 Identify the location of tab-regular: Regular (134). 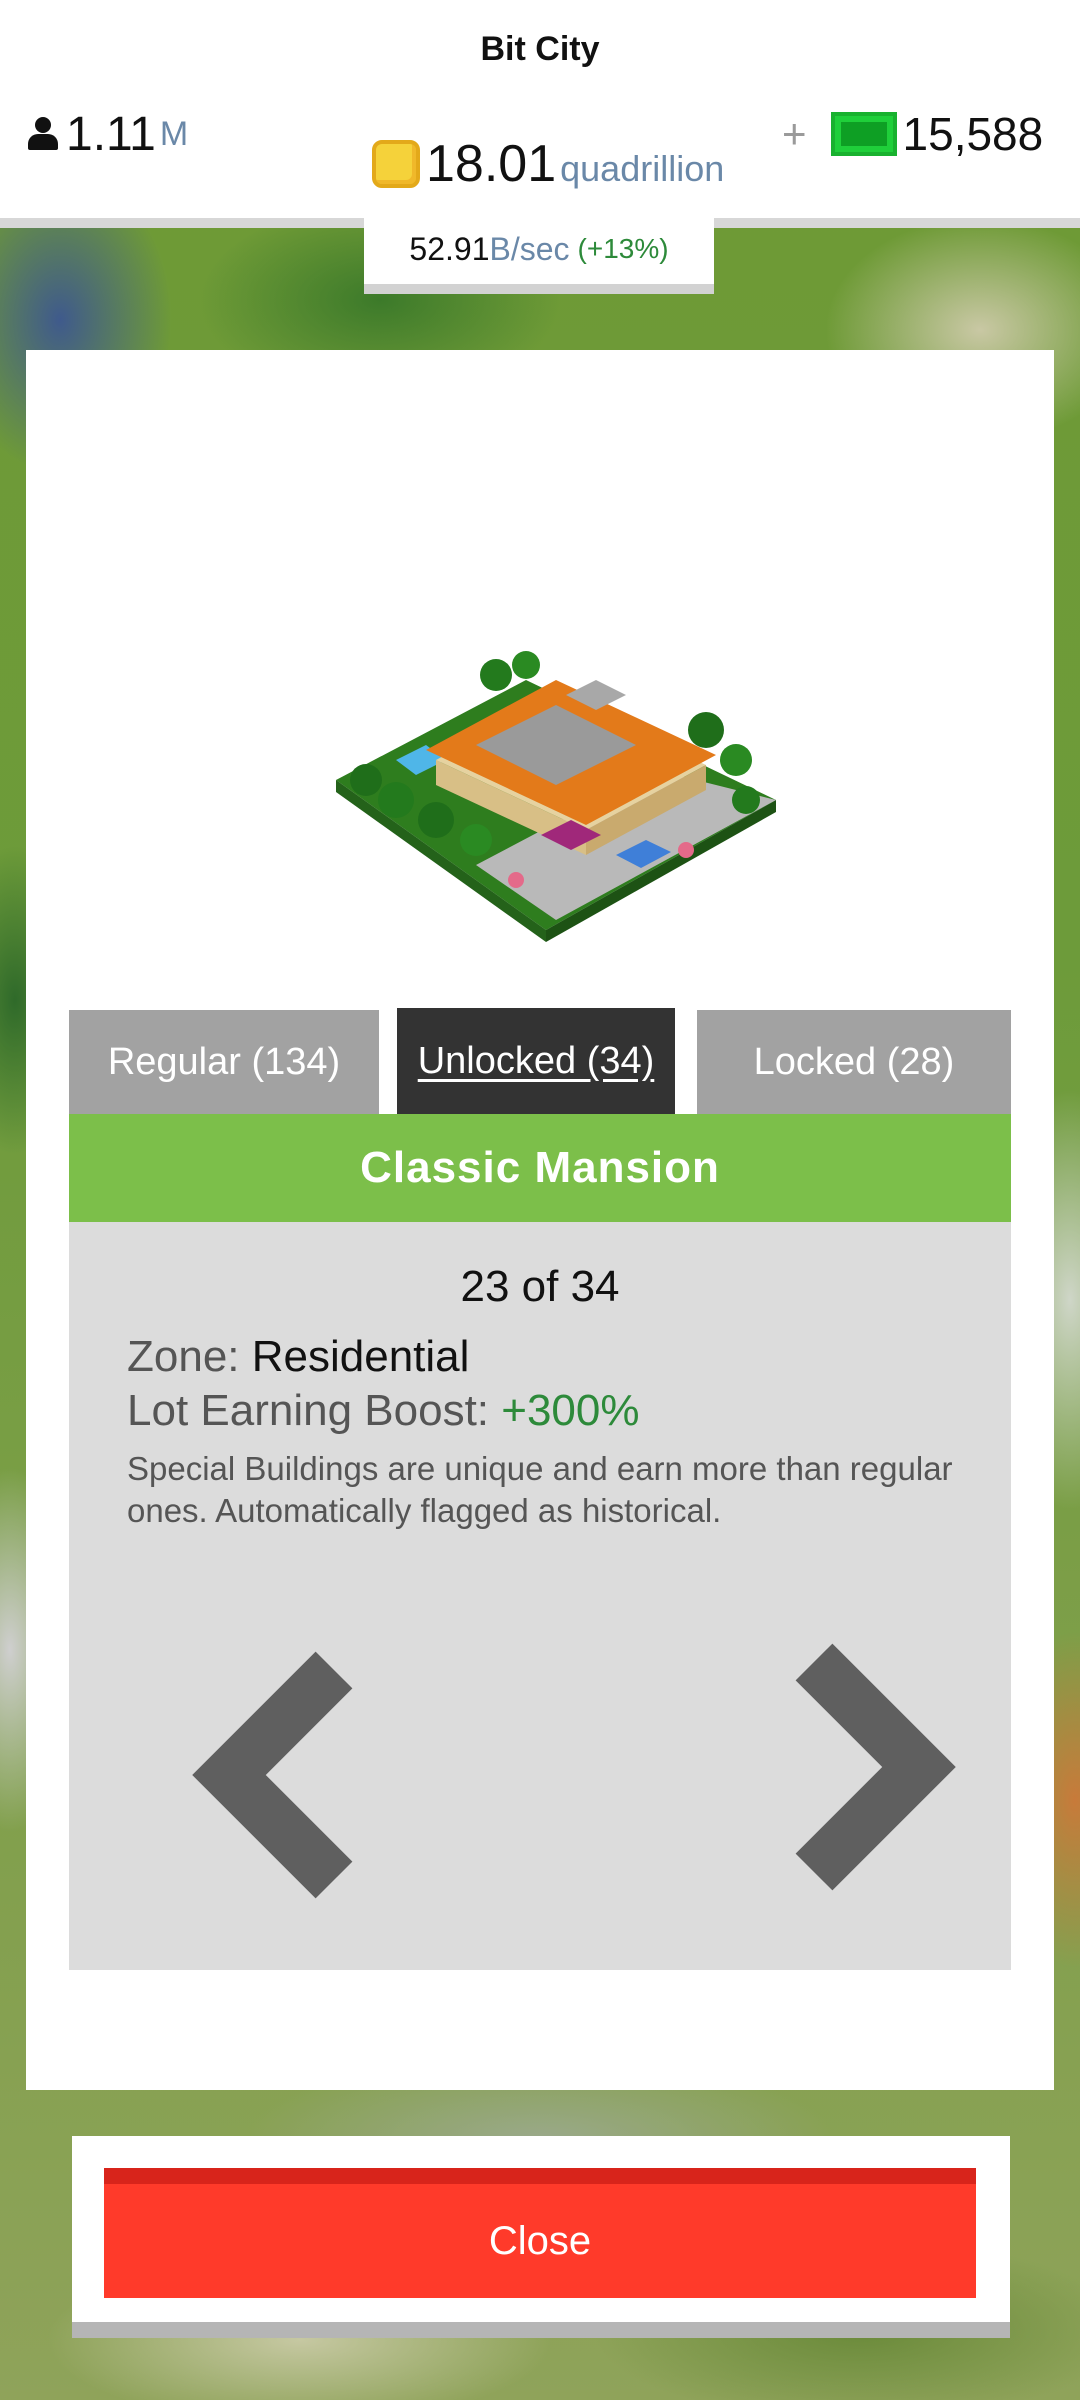
(224, 1062).